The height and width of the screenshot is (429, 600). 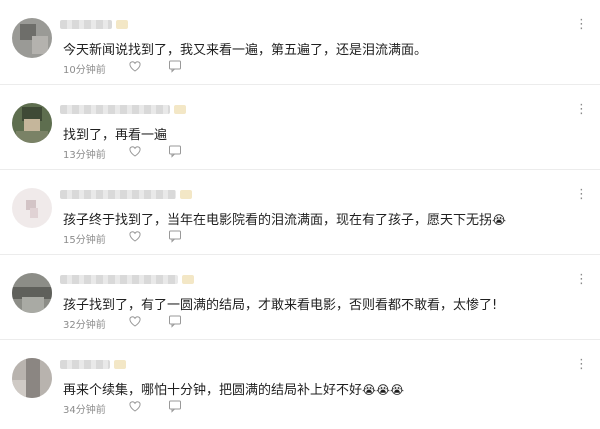 What do you see at coordinates (280, 305) in the screenshot?
I see `comment-text: 孩子找到了，有了一圆满的结局，才敢来看电影，否则看都不敢看，太惨了!` at bounding box center [280, 305].